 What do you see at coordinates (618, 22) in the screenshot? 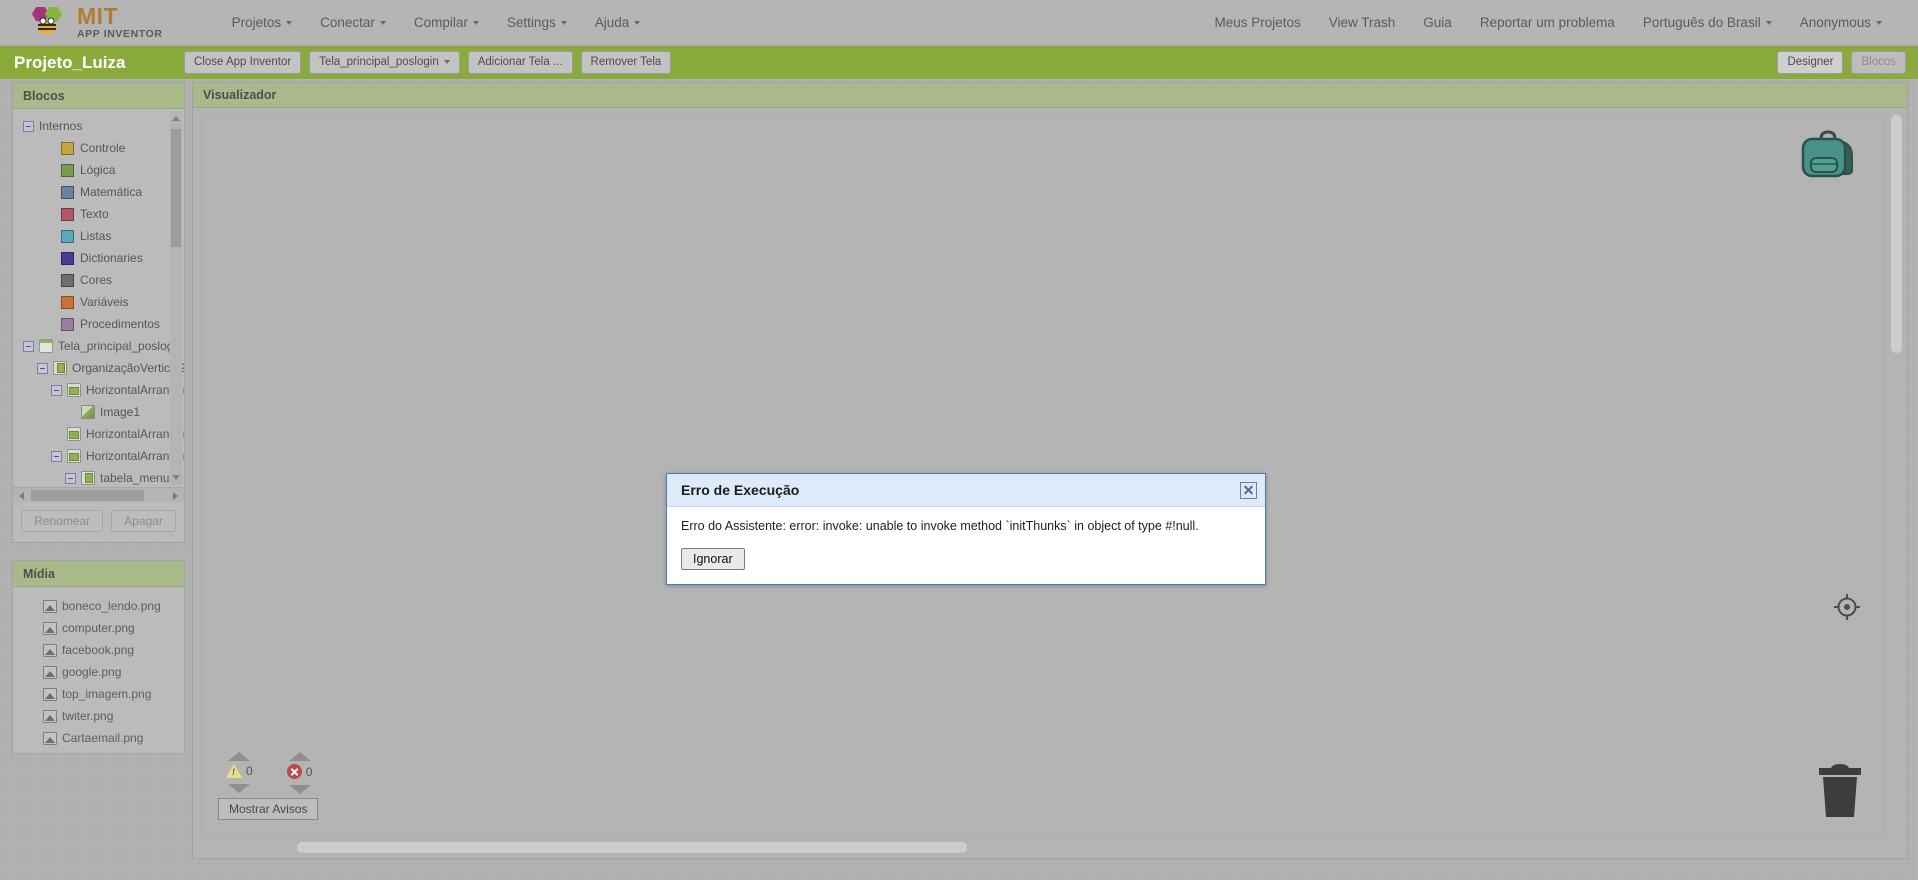
I see `menu-ajuda: Ajuda` at bounding box center [618, 22].